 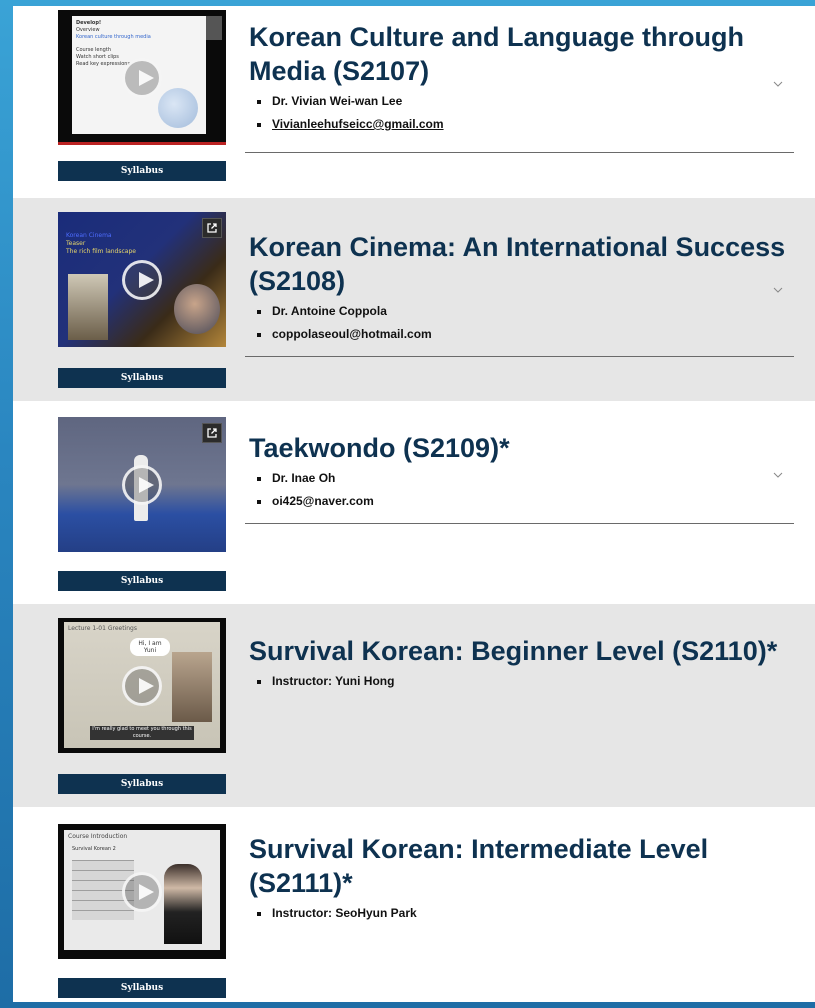 I want to click on thumbnail-text: Overview, so click(x=88, y=30).